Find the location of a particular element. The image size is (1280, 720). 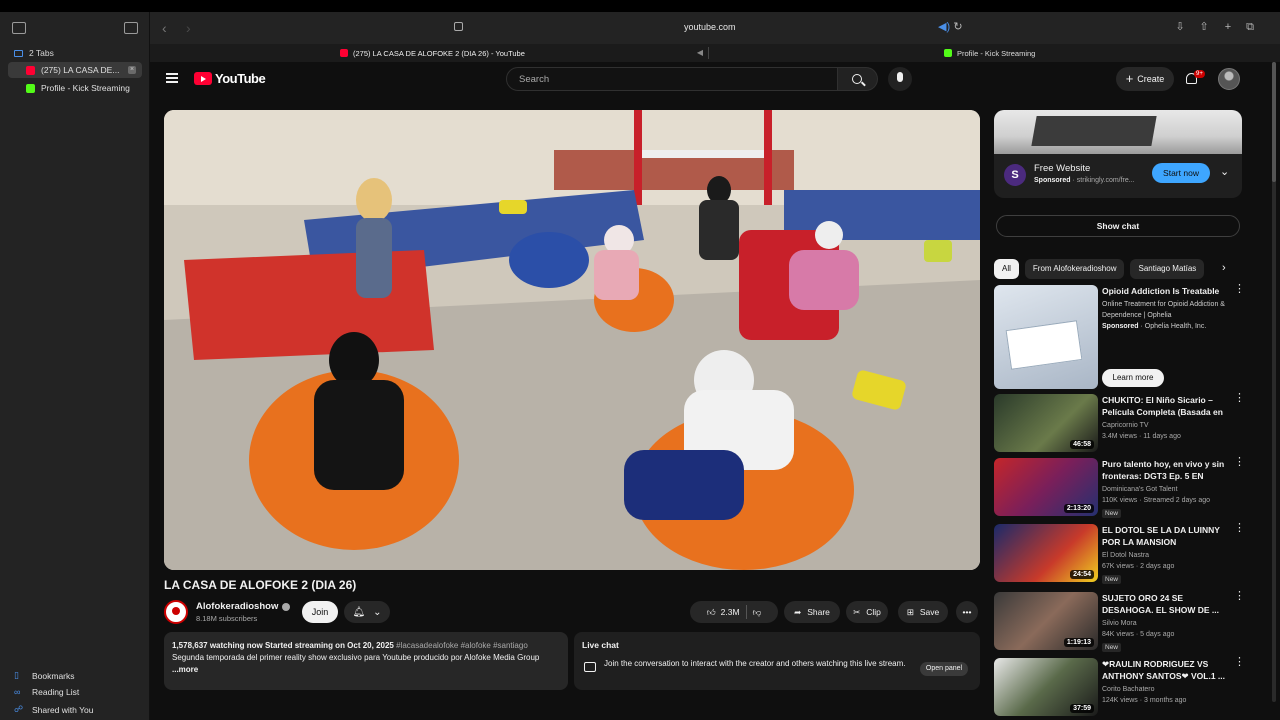

rec-channel: Capricornio TV is located at coordinates (1125, 425).